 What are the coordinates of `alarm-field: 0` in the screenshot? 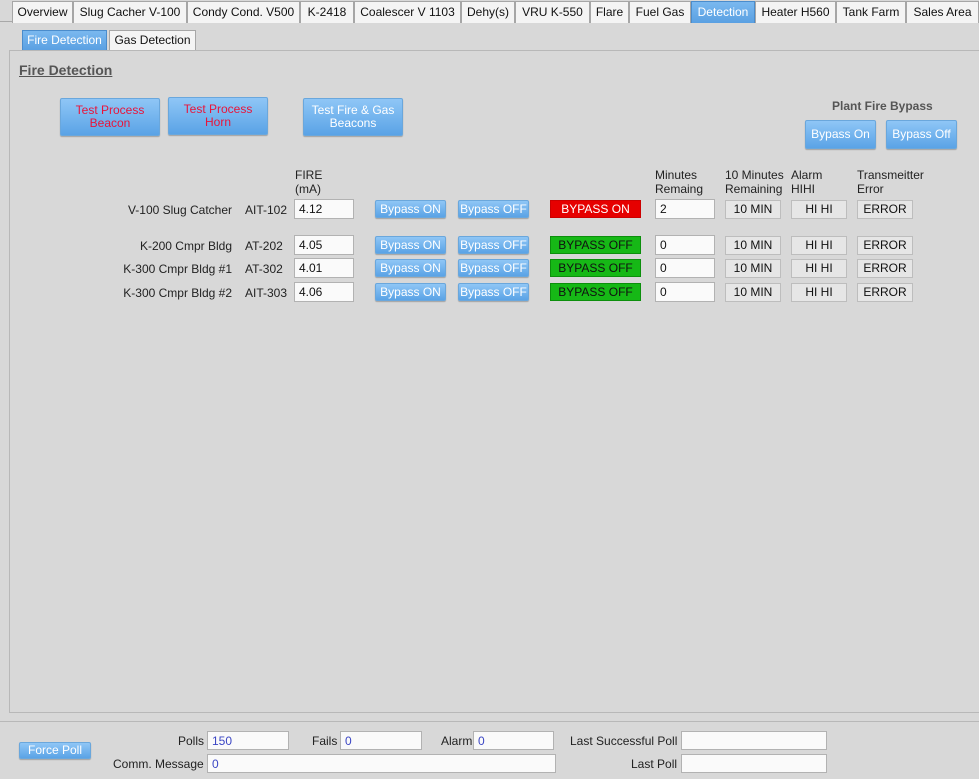 It's located at (513, 740).